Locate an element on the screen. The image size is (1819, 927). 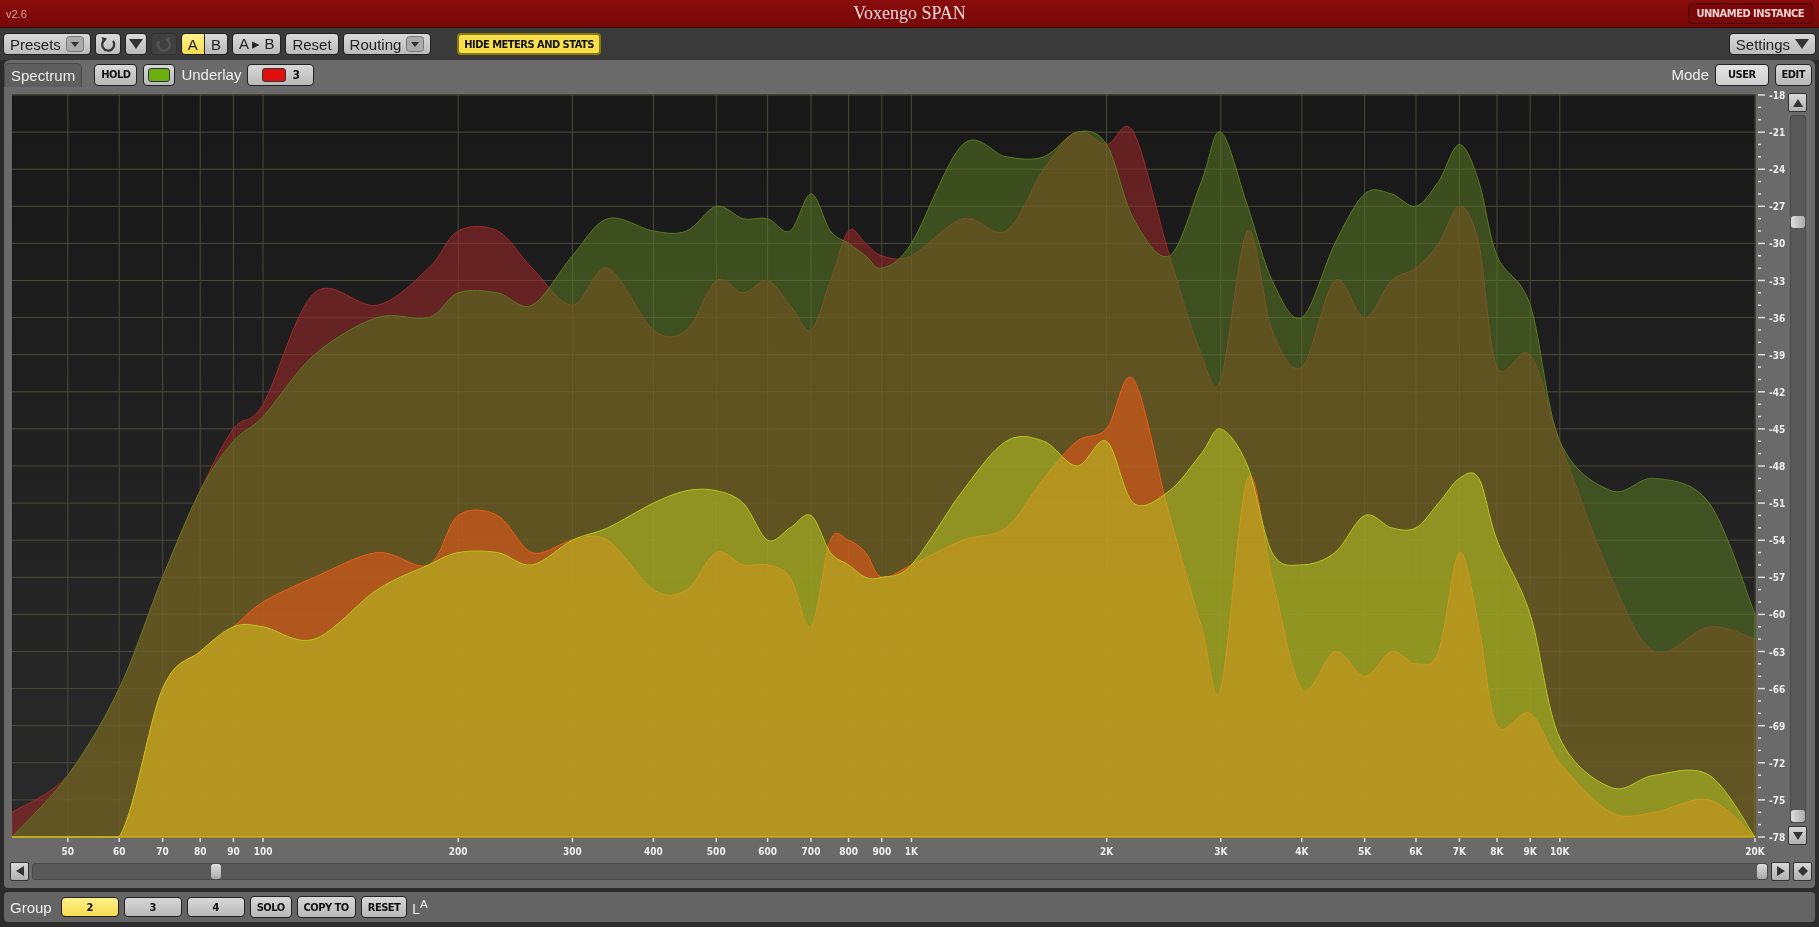
mode-button: EDIT is located at coordinates (1793, 74).